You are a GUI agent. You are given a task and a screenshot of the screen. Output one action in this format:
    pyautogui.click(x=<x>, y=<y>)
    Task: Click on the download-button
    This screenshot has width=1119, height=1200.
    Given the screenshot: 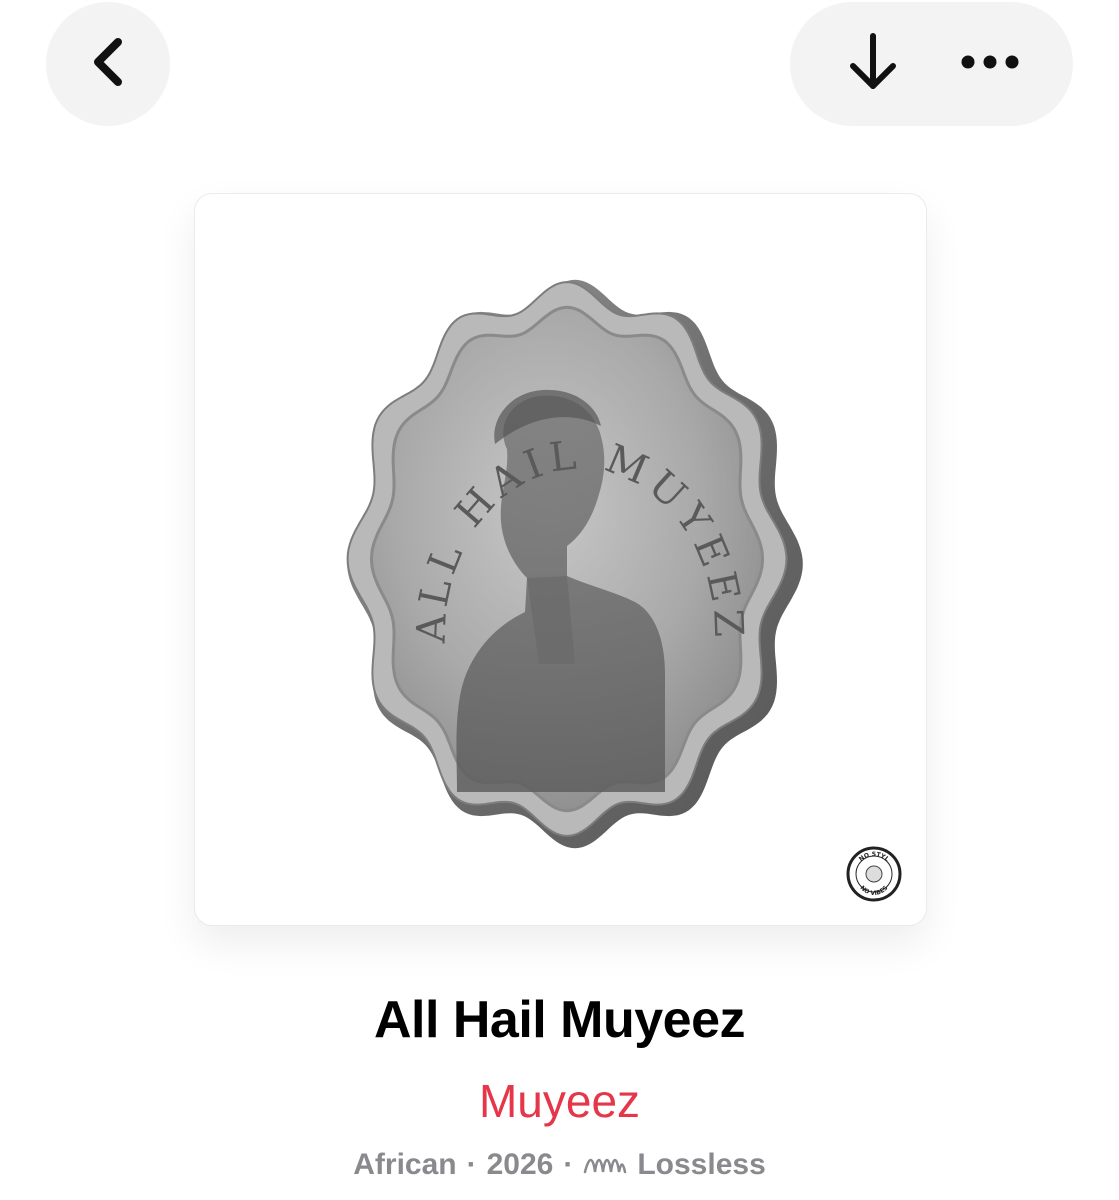 What is the action you would take?
    pyautogui.click(x=873, y=64)
    